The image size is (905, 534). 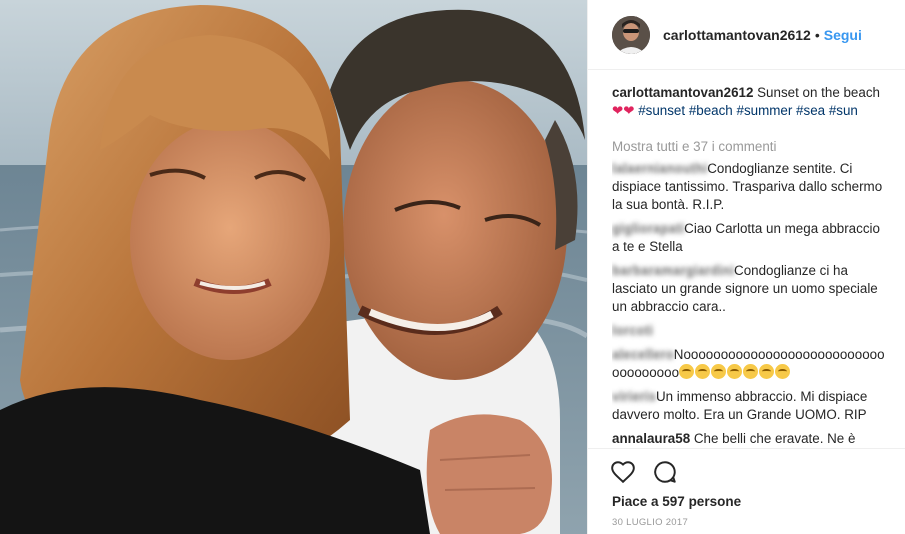 What do you see at coordinates (673, 270) in the screenshot?
I see `comment-username: barbaramargiardini` at bounding box center [673, 270].